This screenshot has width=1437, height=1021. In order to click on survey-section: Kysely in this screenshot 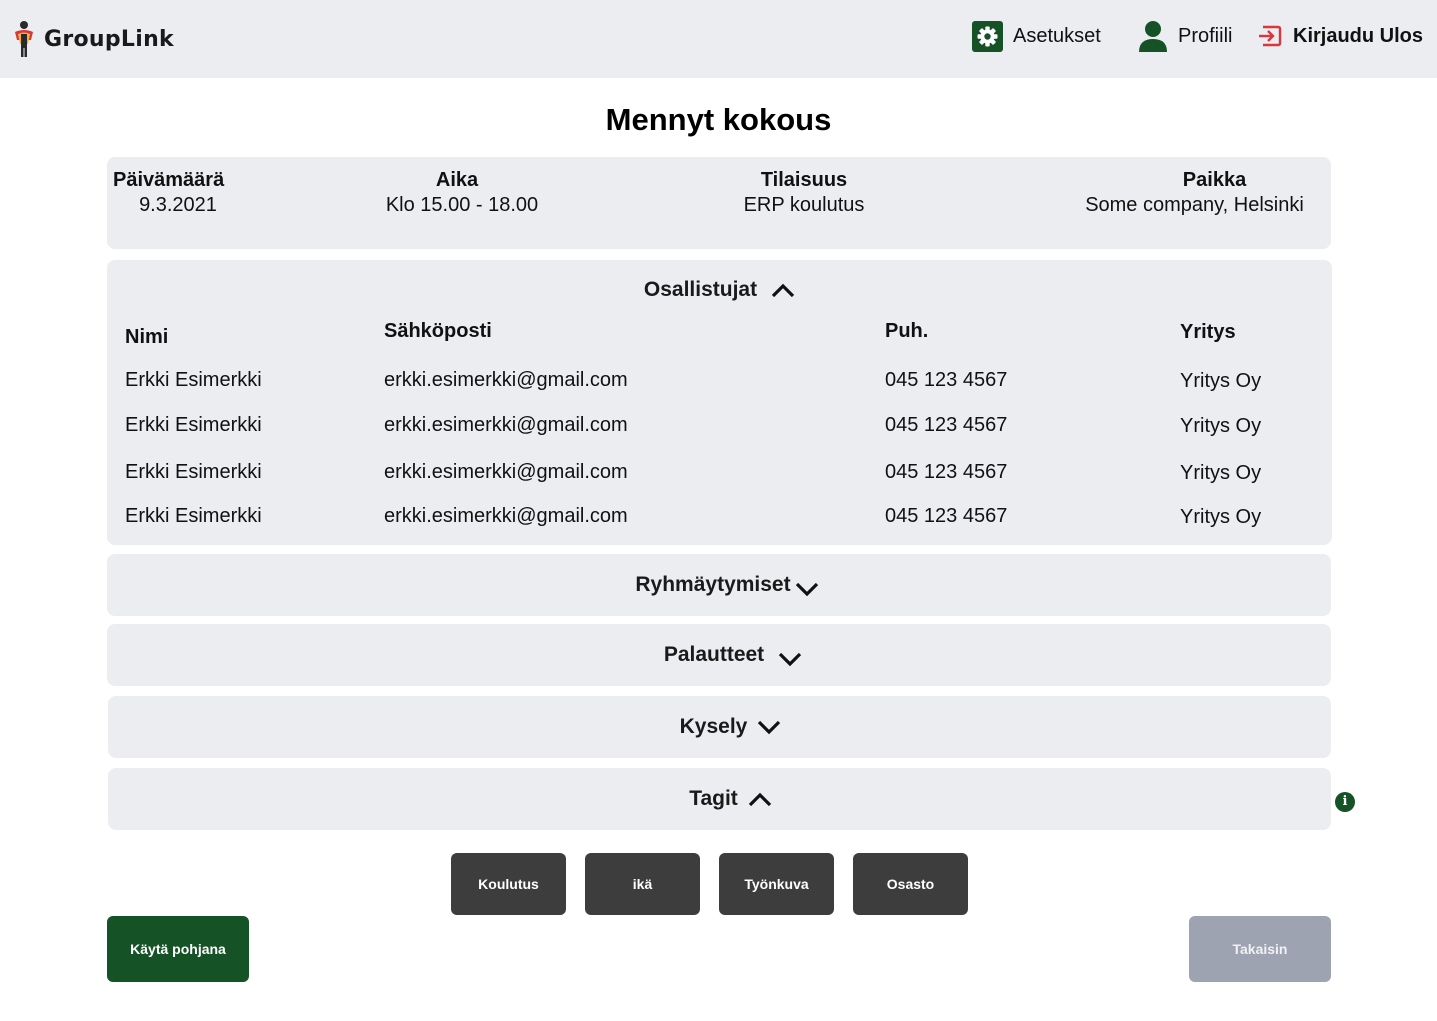, I will do `click(719, 727)`.